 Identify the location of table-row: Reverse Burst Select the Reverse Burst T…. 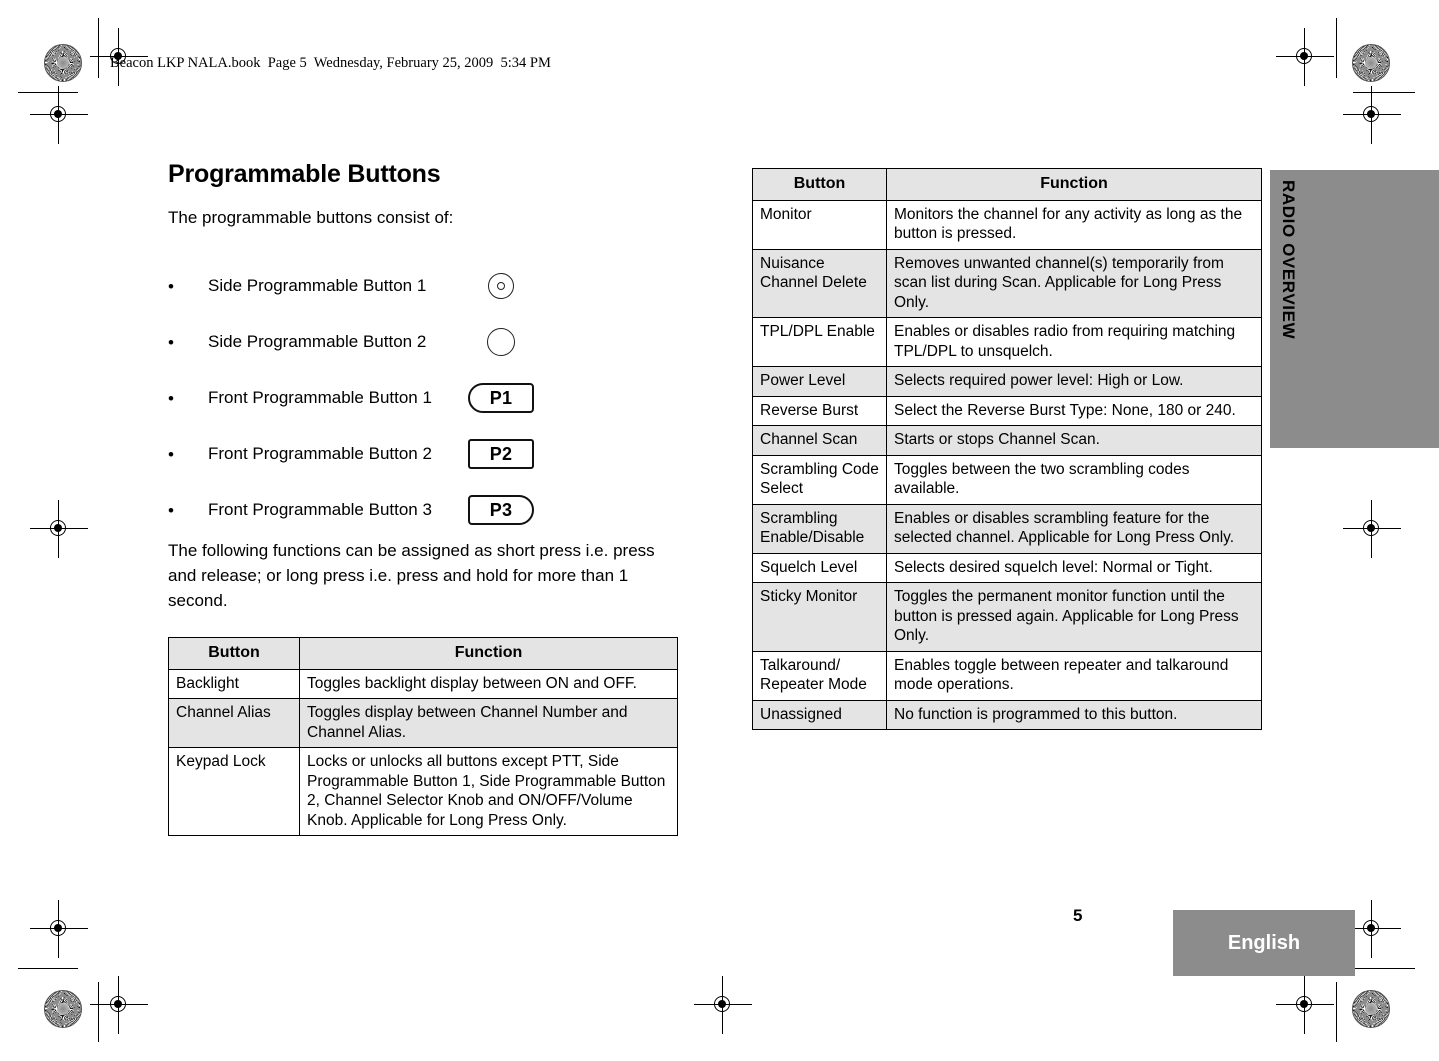
(1007, 410).